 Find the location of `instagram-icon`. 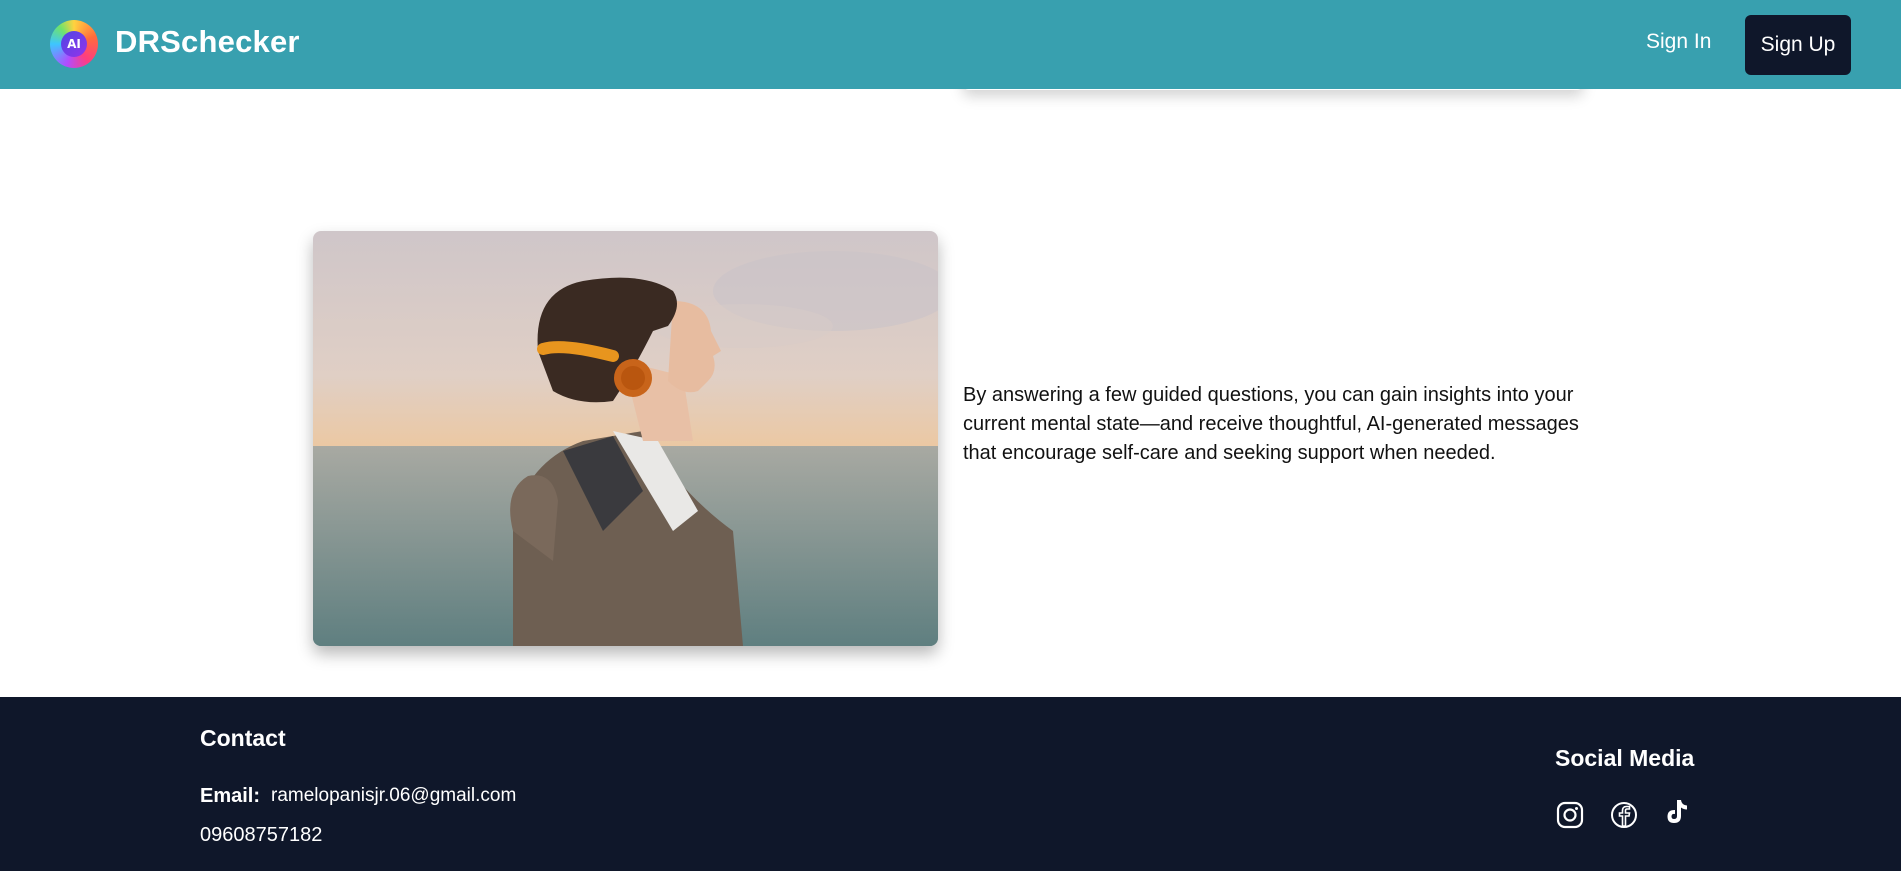

instagram-icon is located at coordinates (1570, 815).